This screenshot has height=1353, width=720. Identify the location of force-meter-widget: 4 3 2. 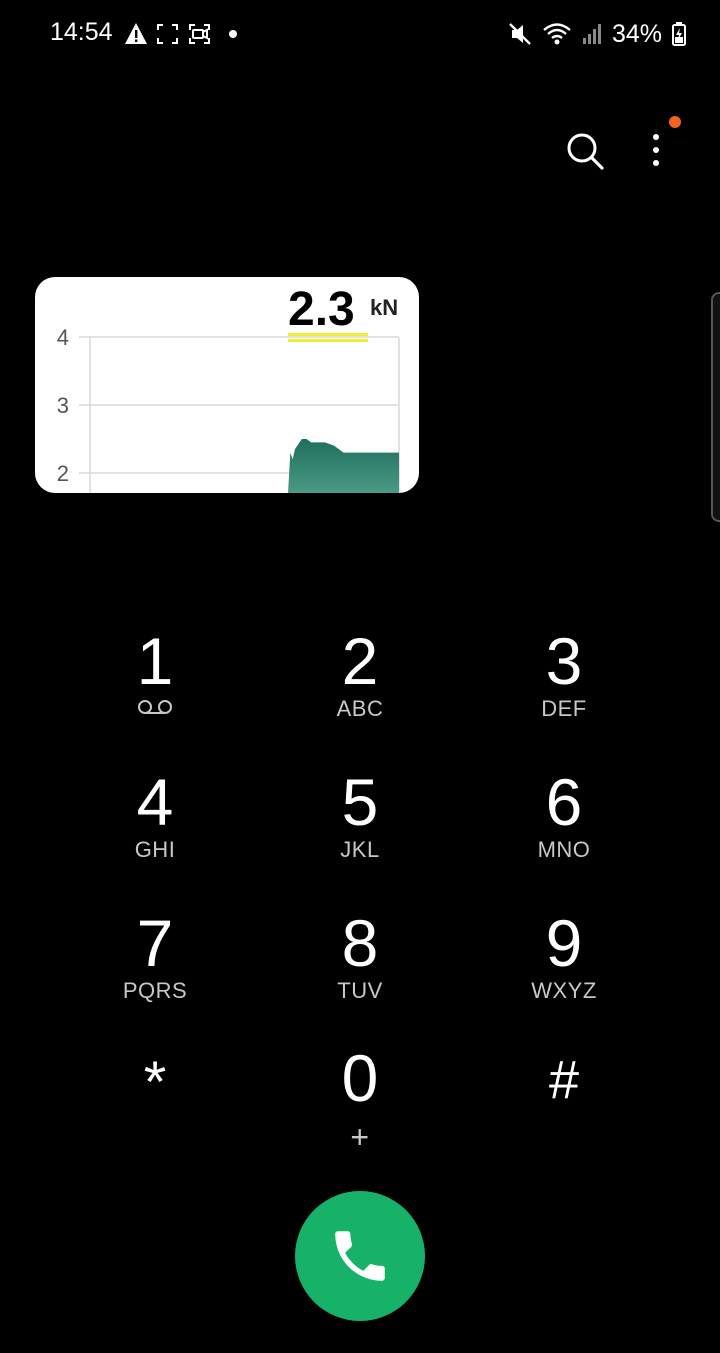
(227, 385).